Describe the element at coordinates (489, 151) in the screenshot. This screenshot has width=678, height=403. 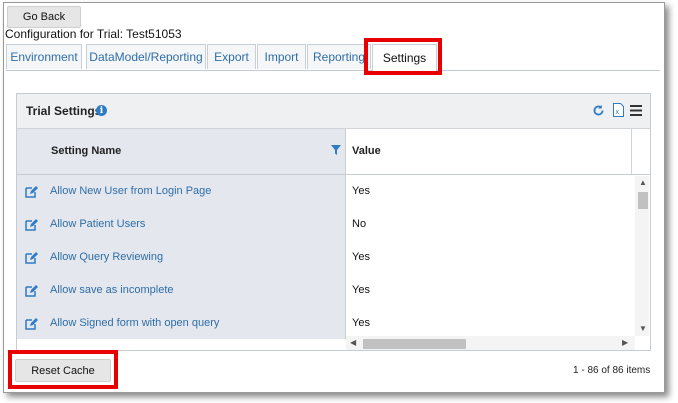
I see `value-column-header: Value` at that location.